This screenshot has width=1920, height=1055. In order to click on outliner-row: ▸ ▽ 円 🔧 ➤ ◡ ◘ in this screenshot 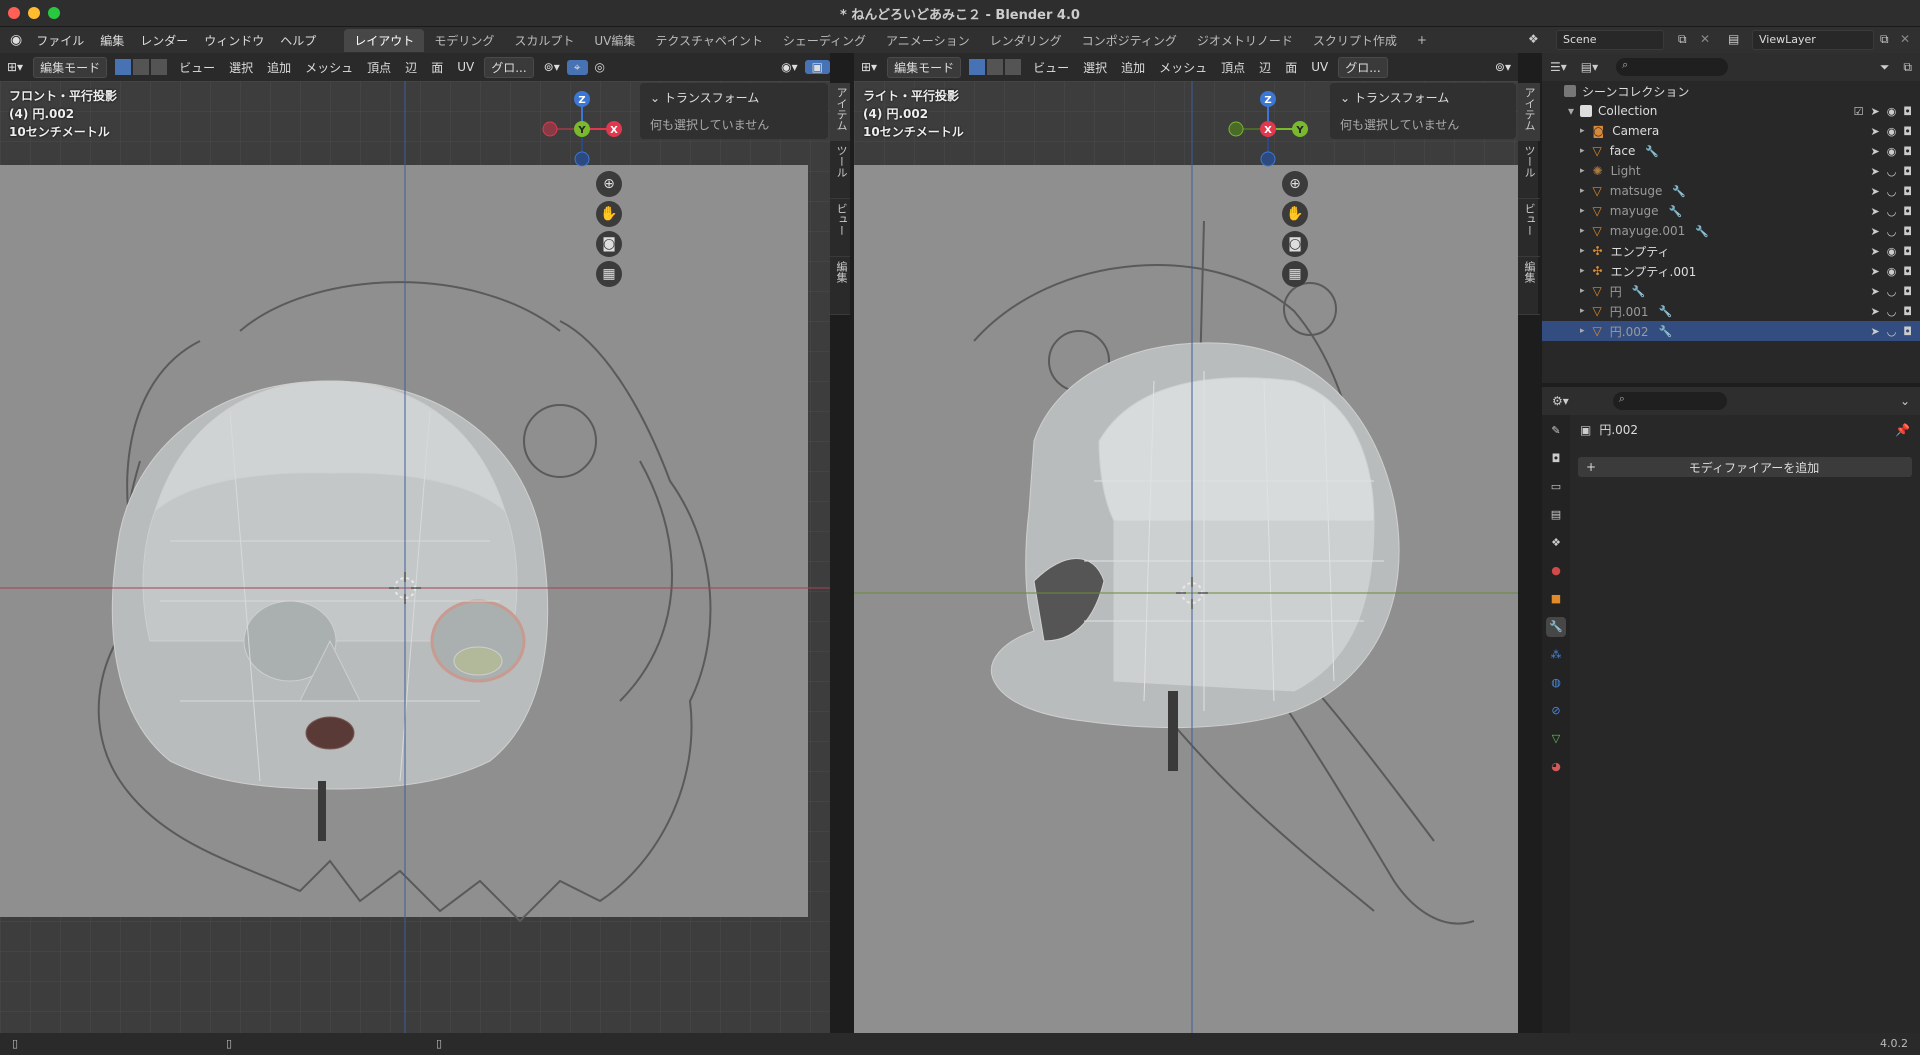, I will do `click(1731, 291)`.